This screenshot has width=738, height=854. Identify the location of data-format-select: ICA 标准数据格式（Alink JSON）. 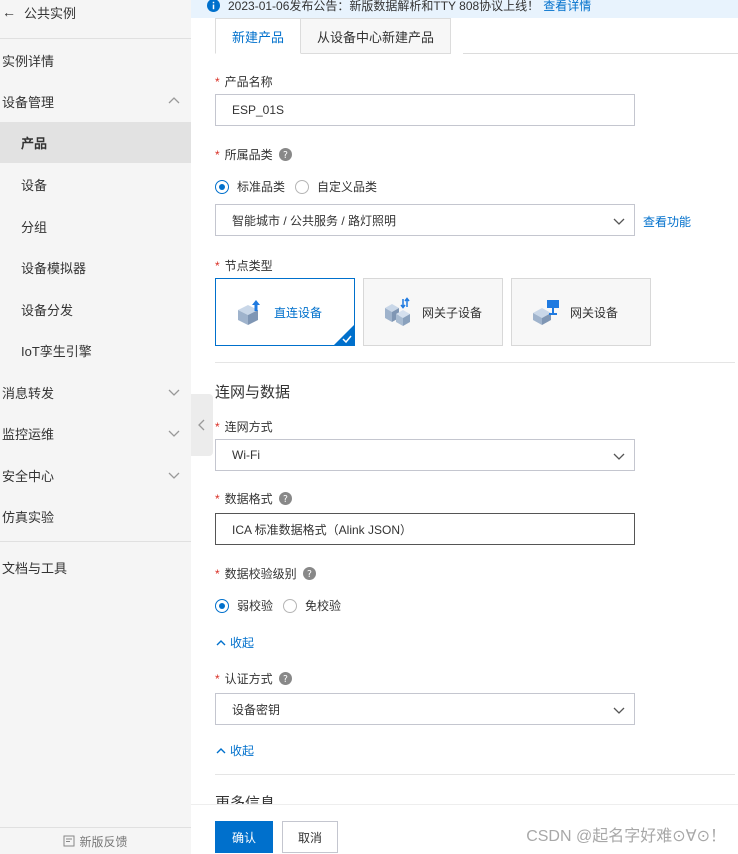
(425, 529).